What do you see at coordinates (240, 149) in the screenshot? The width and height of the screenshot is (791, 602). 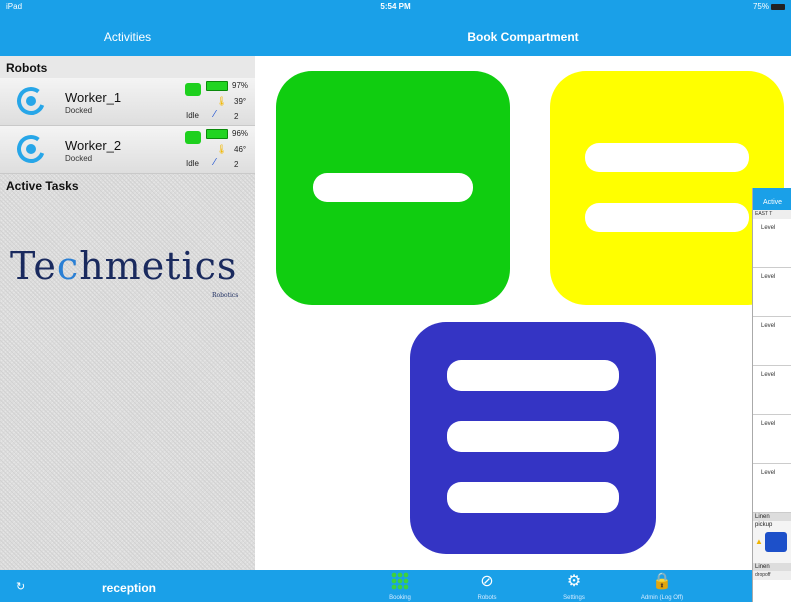 I see `temperature-value: 46°` at bounding box center [240, 149].